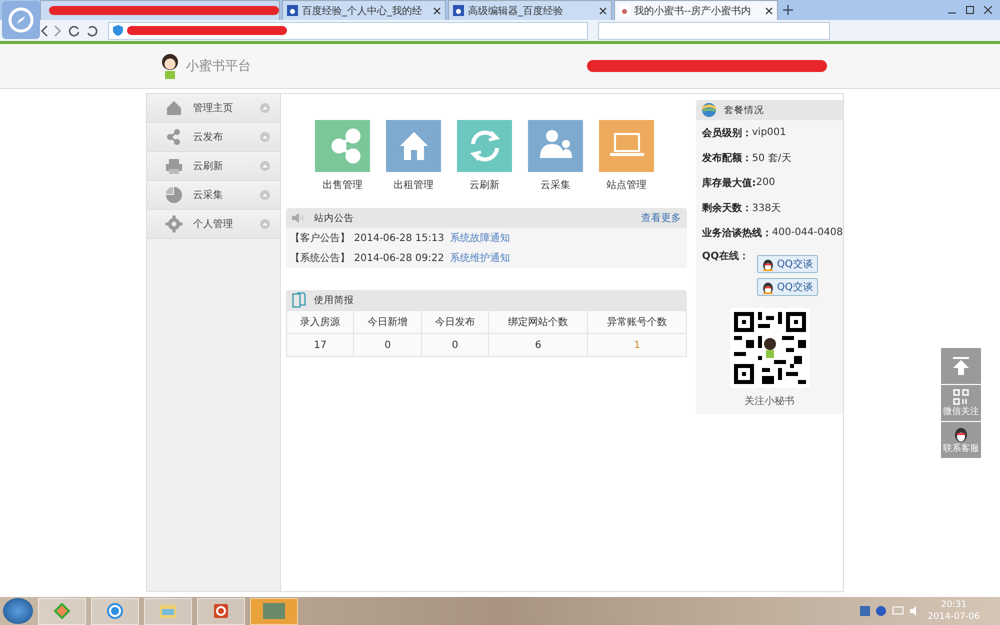 This screenshot has height=625, width=1000. What do you see at coordinates (788, 10) in the screenshot?
I see `plus-icon` at bounding box center [788, 10].